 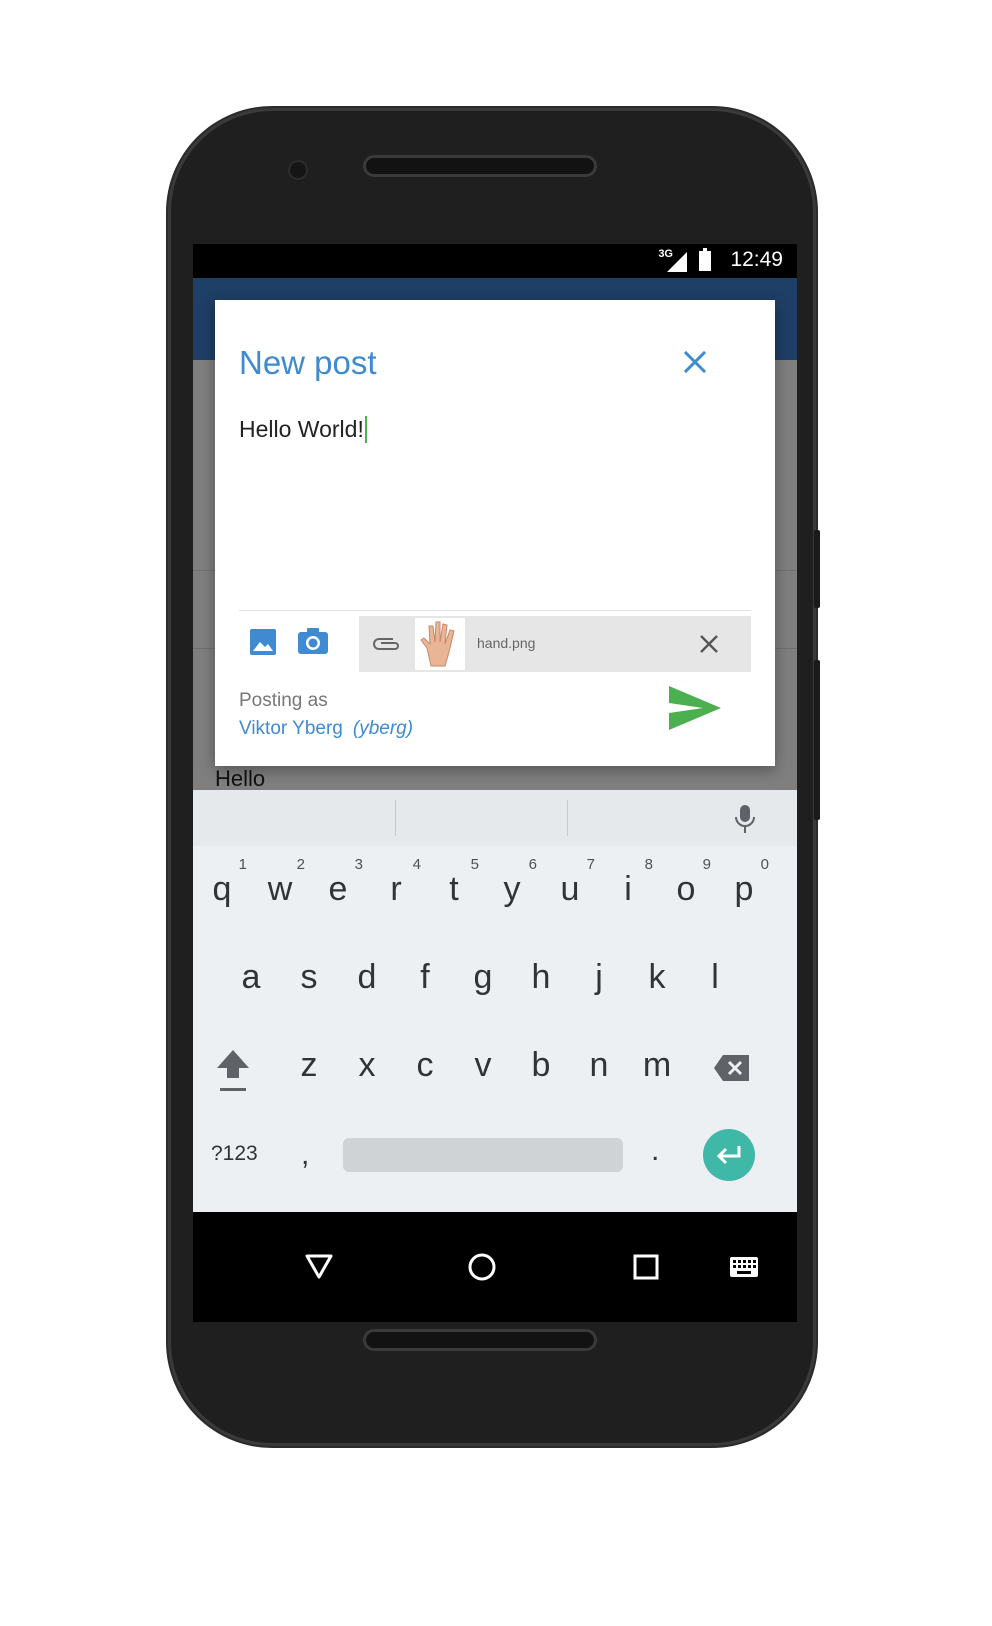 I want to click on attachment-chip: hand.png, so click(x=555, y=644).